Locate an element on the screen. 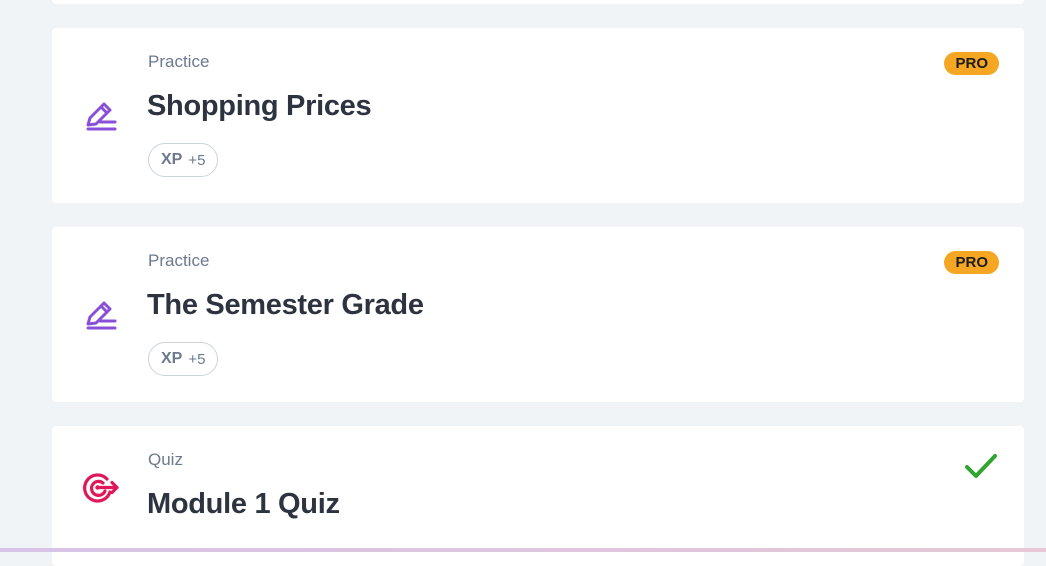 This screenshot has width=1046, height=566. previous-card is located at coordinates (538, 2).